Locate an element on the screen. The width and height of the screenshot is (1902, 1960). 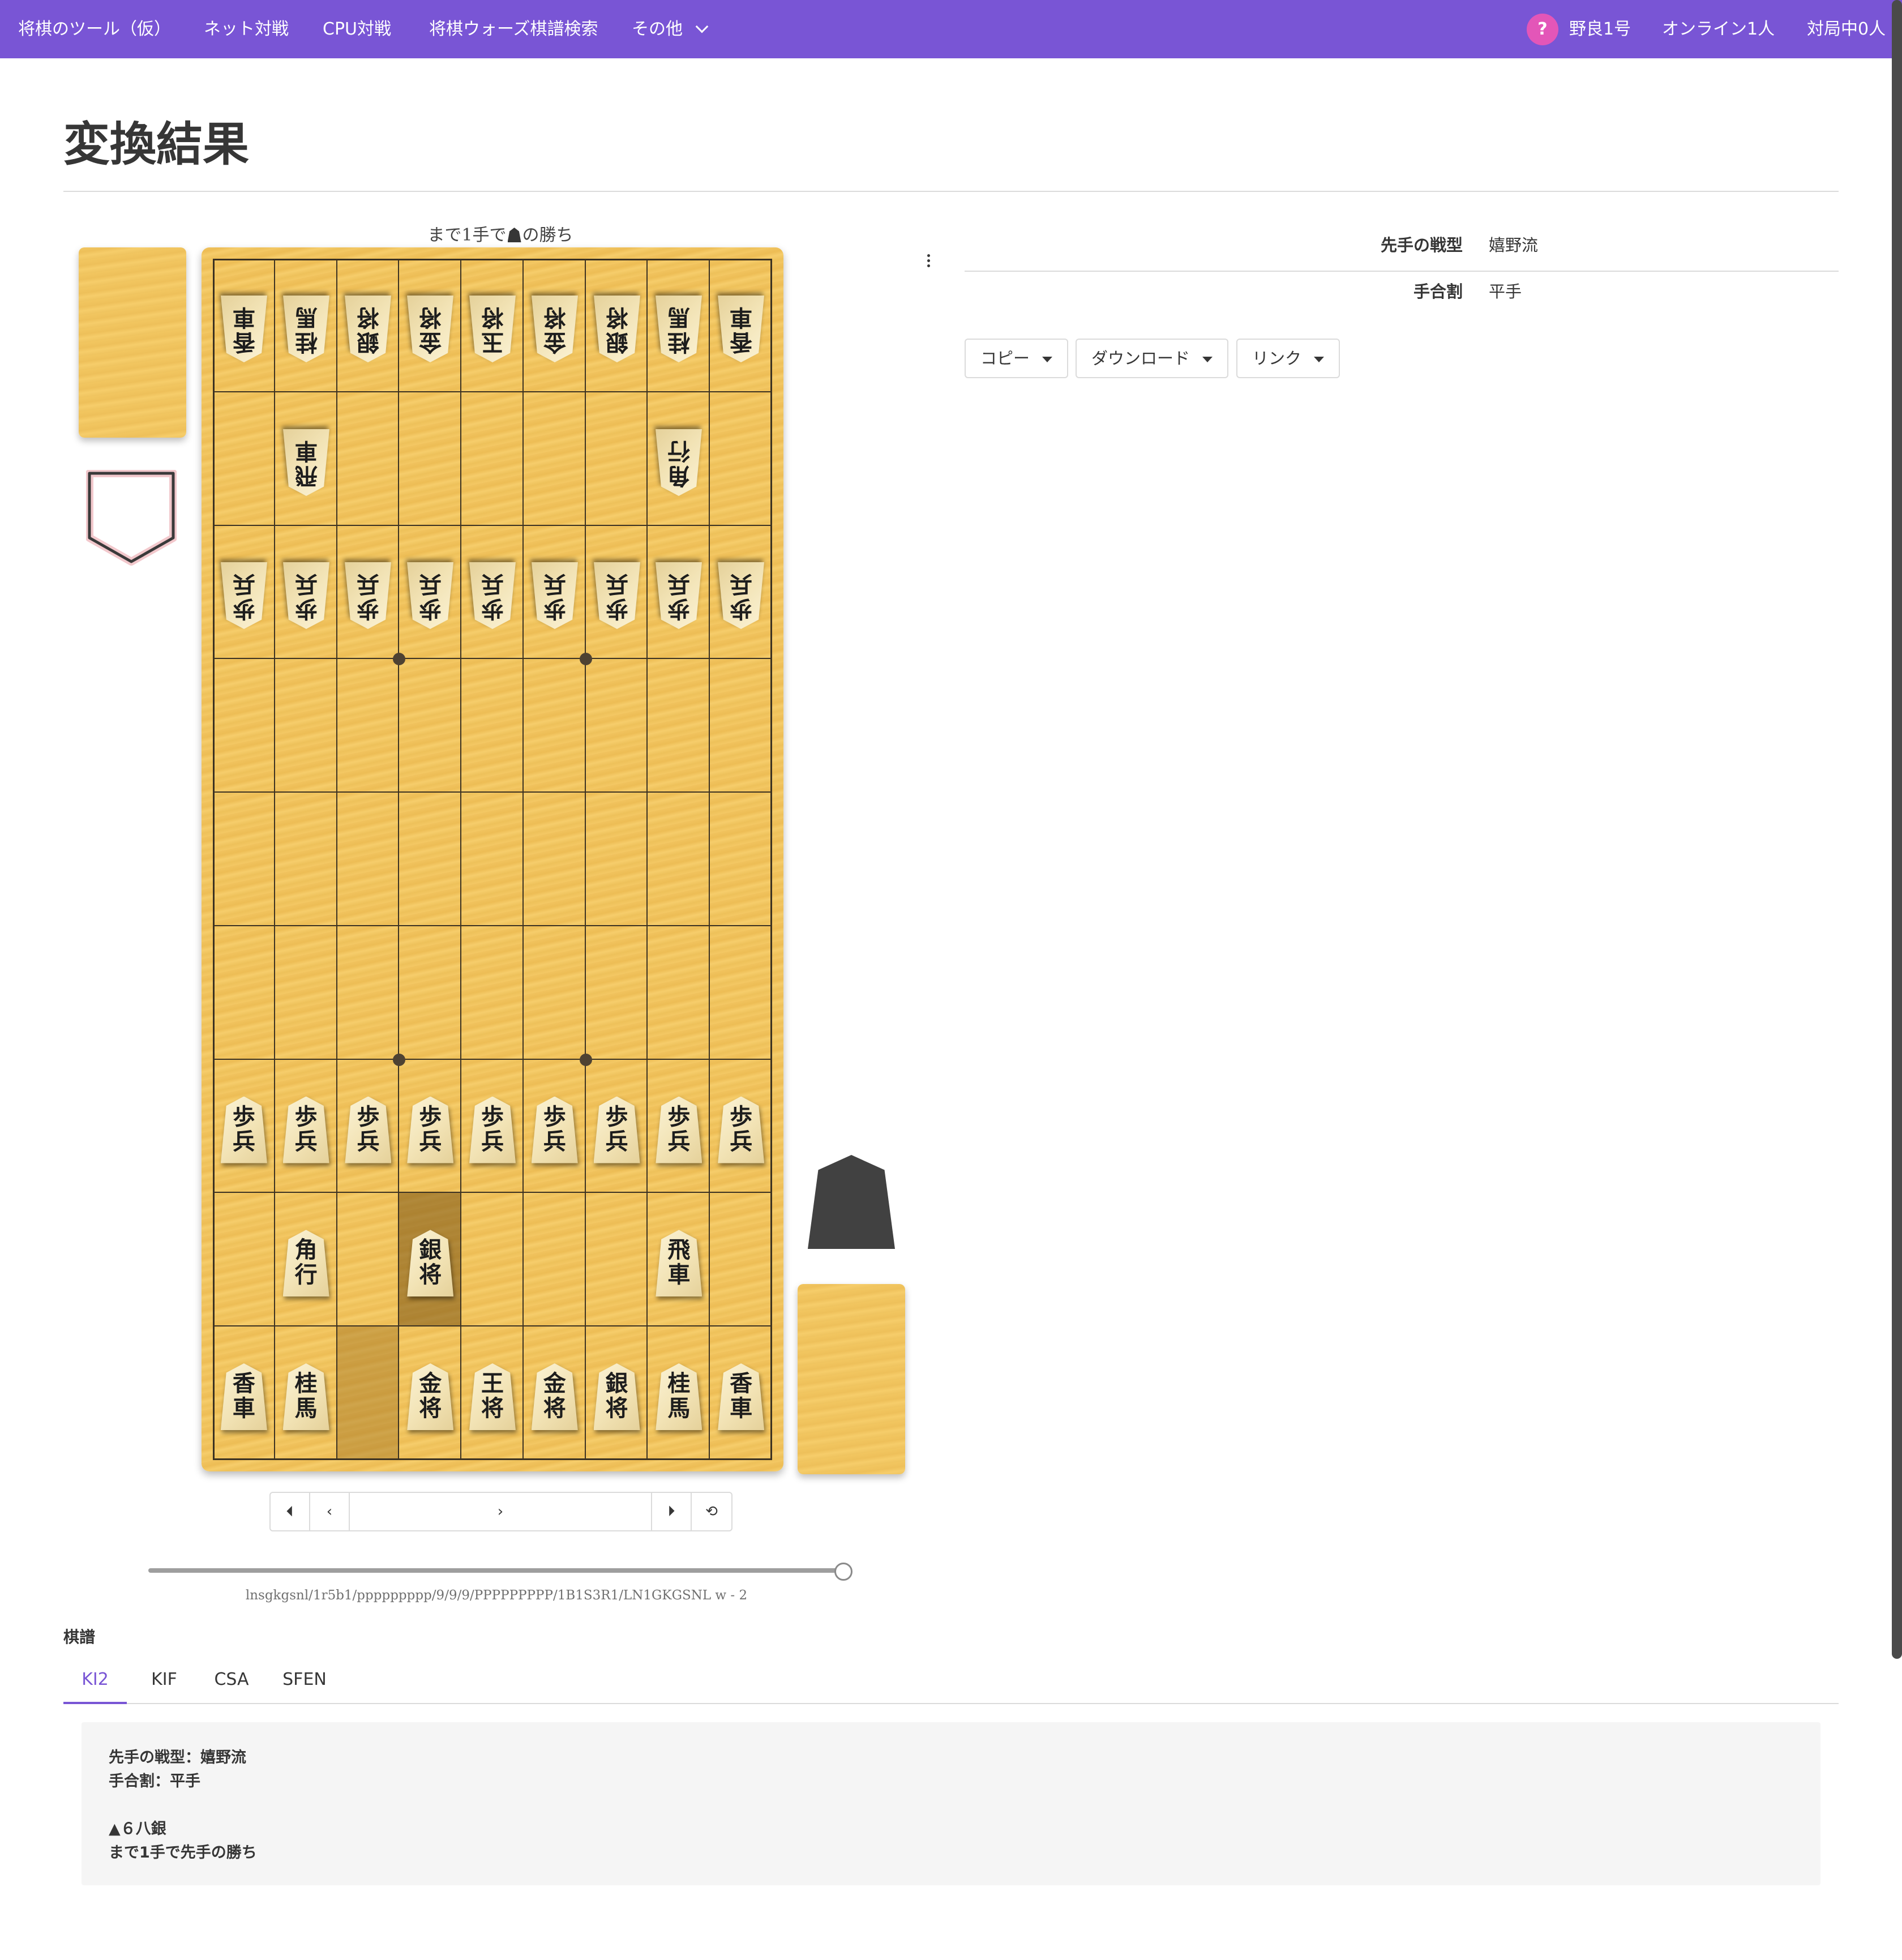
tab-kif: KIF is located at coordinates (164, 1682).